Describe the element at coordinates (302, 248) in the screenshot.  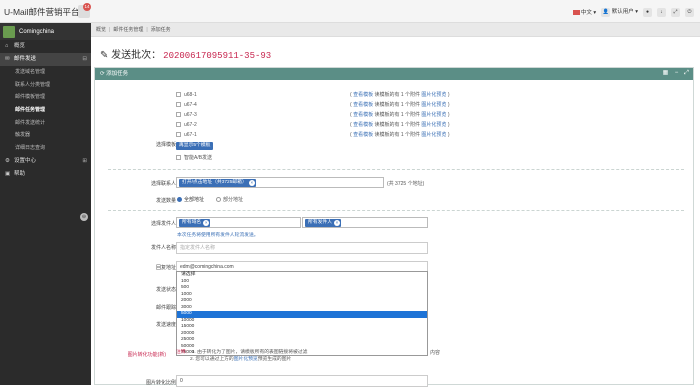
I see `sender-name-input: 指定发件人名称` at that location.